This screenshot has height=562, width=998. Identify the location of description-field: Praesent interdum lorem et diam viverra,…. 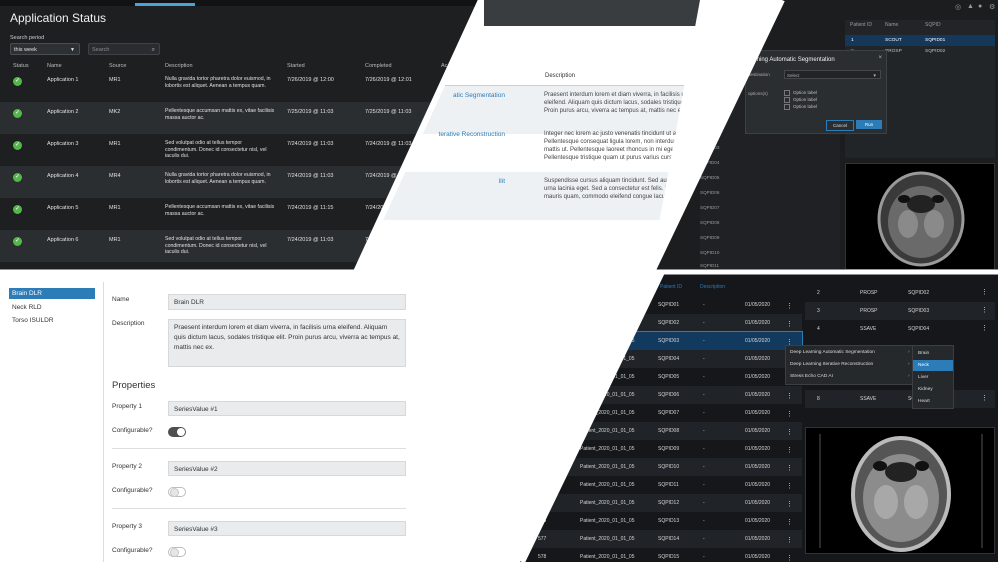
(287, 343).